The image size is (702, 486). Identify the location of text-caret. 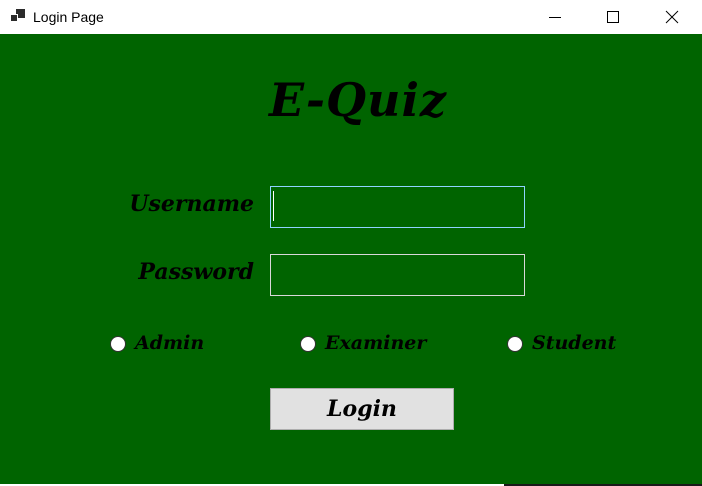
(273, 206).